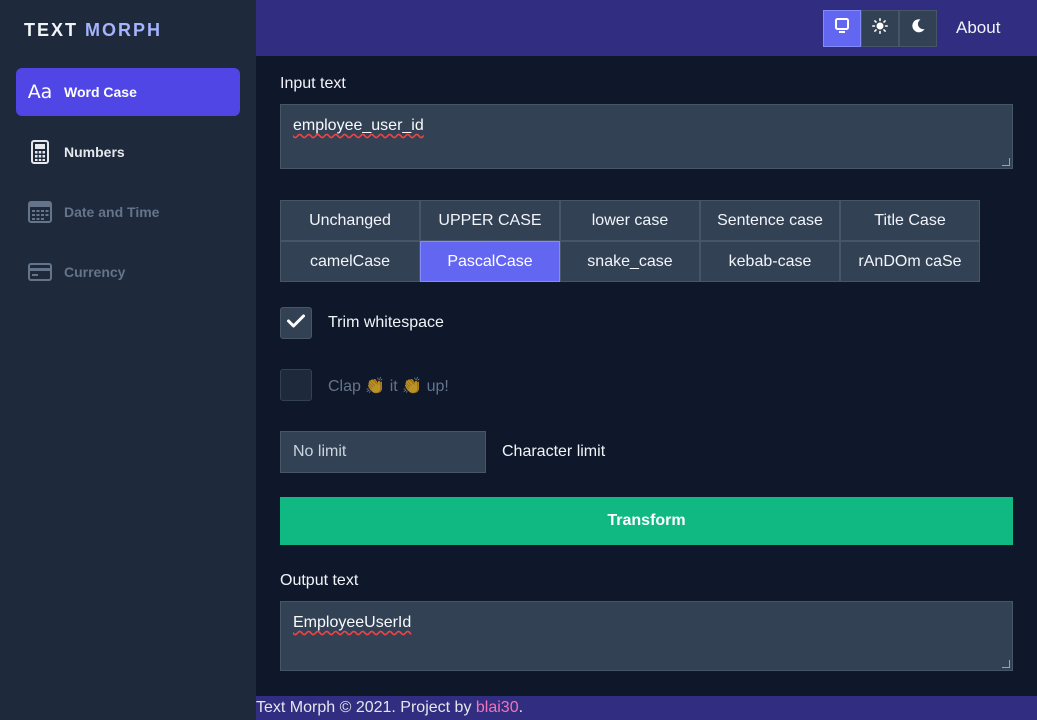 The height and width of the screenshot is (720, 1037). I want to click on sidebar-item-date-and-time: Date and Time, so click(128, 212).